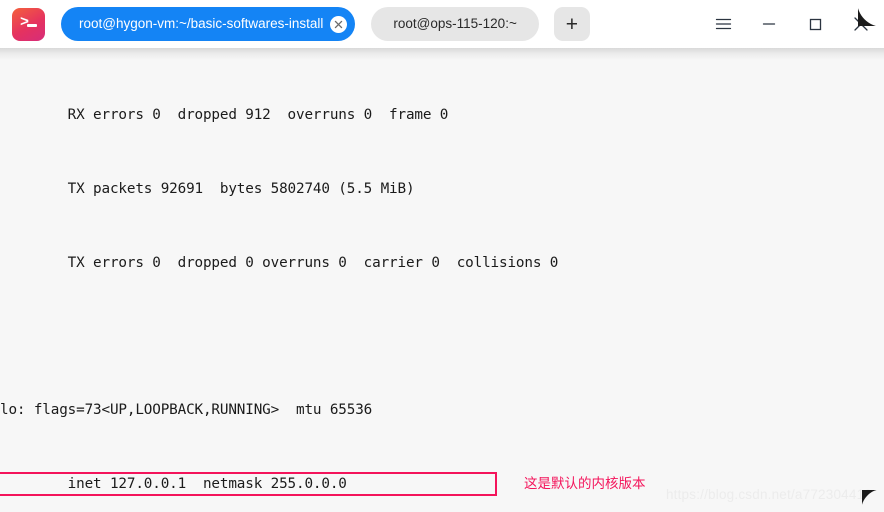 This screenshot has height=512, width=884. What do you see at coordinates (201, 24) in the screenshot?
I see `tab-label: root@hygon-vm:~/basic-softwares-install` at bounding box center [201, 24].